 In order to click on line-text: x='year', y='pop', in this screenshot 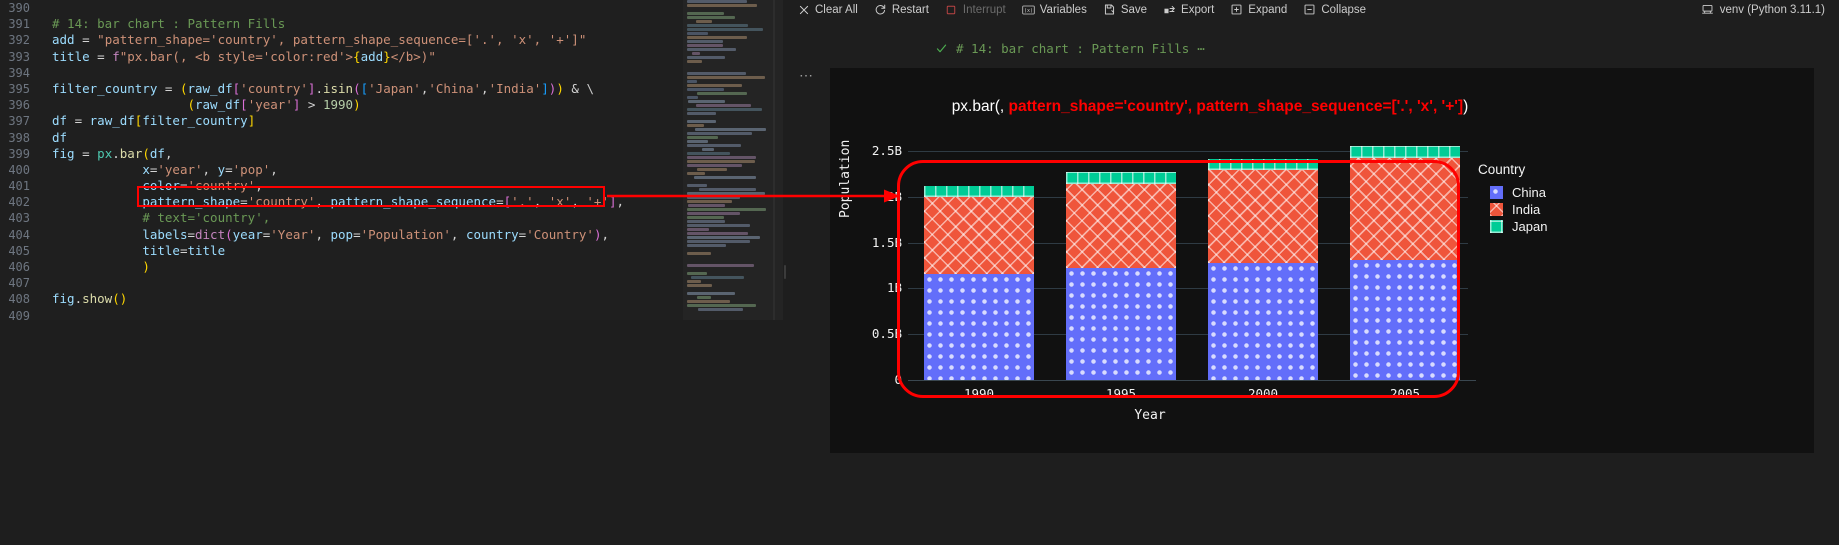, I will do `click(210, 169)`.